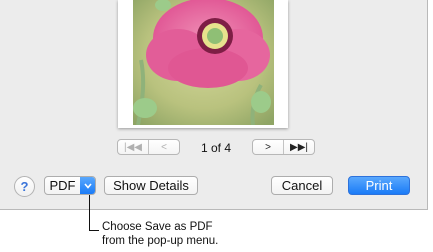 The width and height of the screenshot is (433, 252). What do you see at coordinates (216, 148) in the screenshot?
I see `page-indicator: 1 of 4` at bounding box center [216, 148].